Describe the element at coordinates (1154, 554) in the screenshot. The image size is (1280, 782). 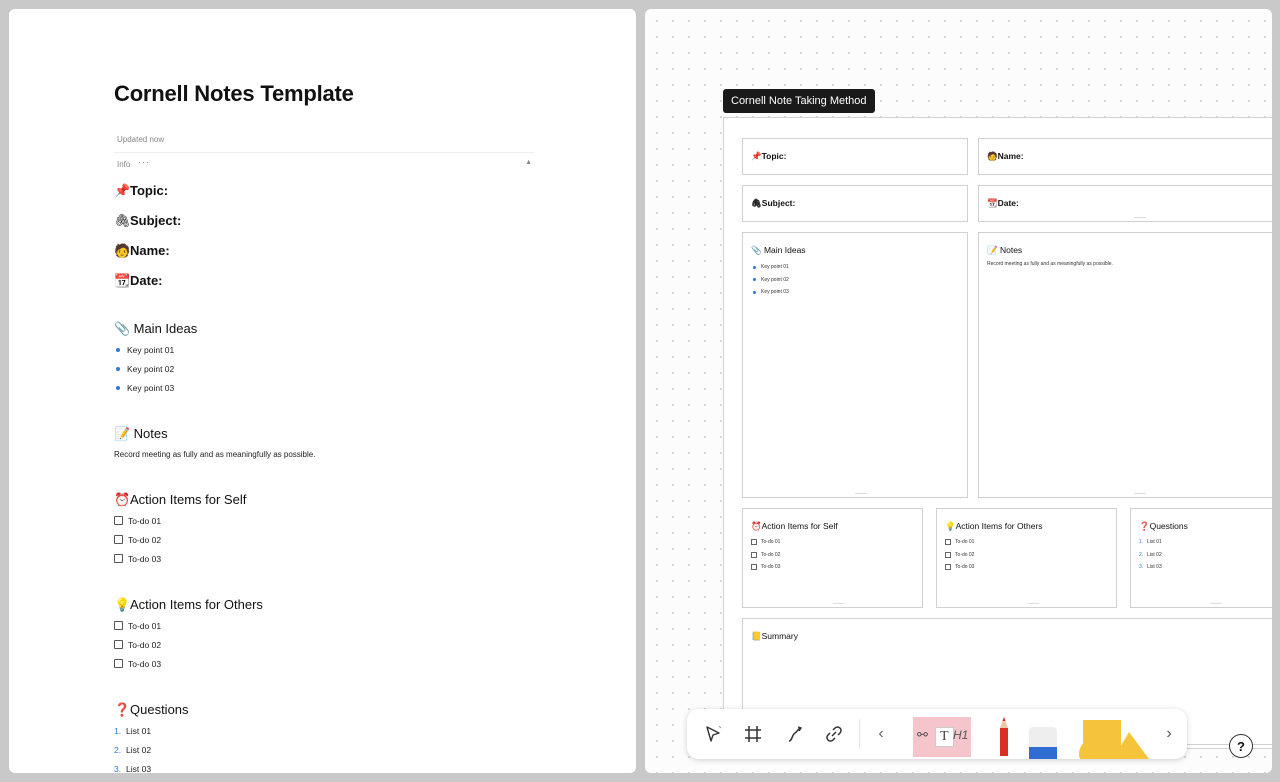
I see `list-item-text: List 02` at that location.